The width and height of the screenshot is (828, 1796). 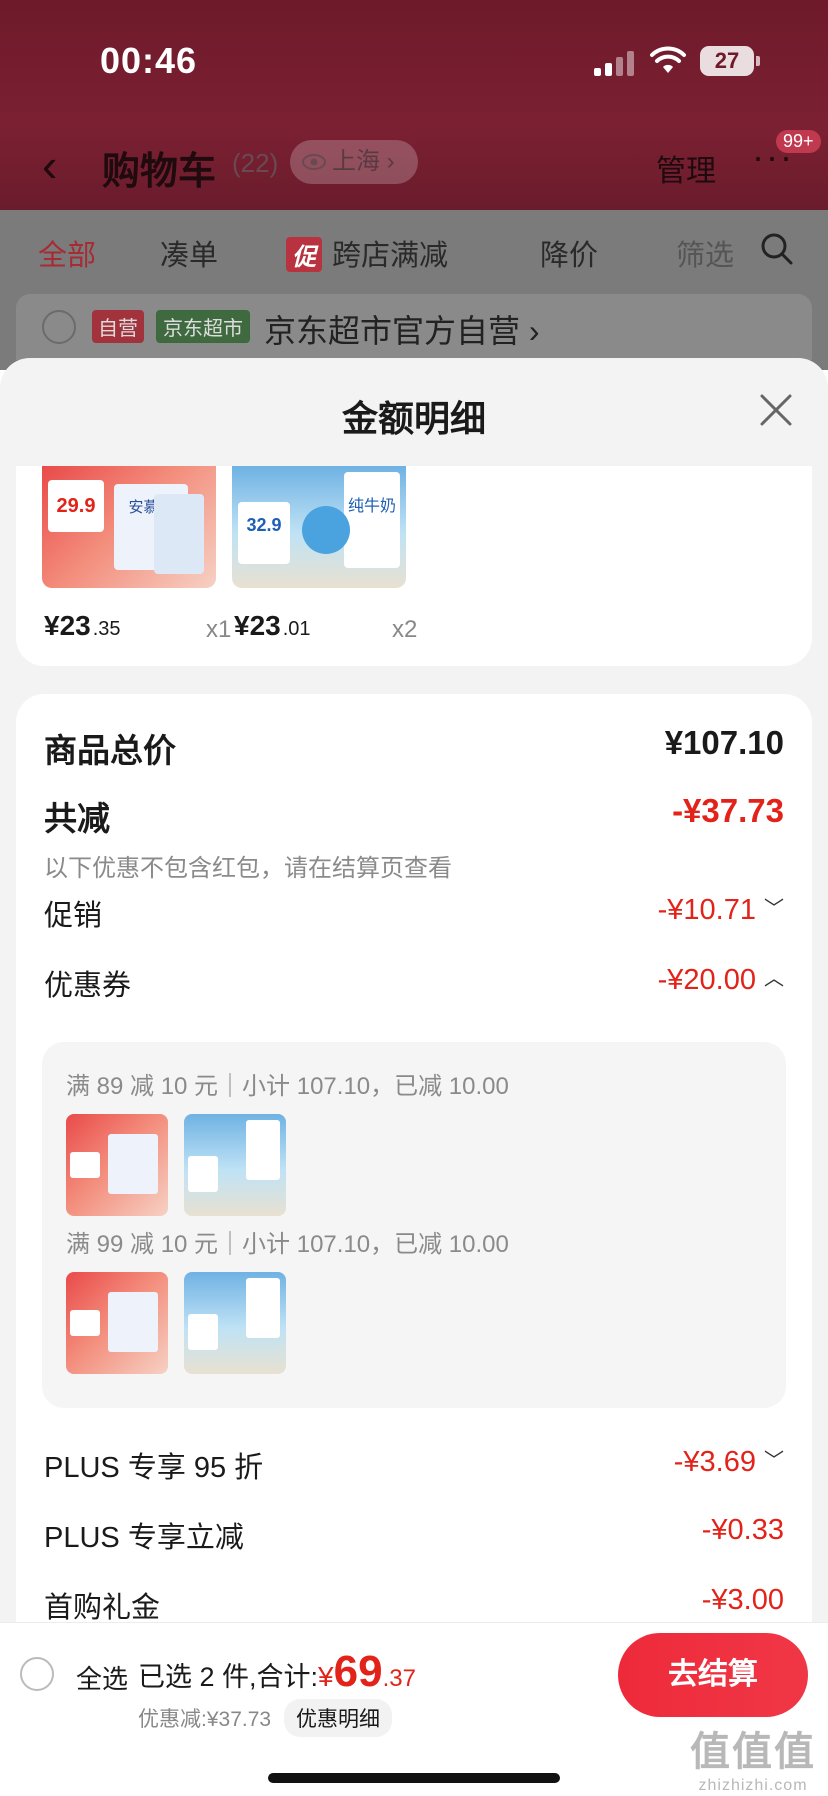 I want to click on product-item: 29.9 安慕希 ¥23.35 x1, so click(x=136, y=554).